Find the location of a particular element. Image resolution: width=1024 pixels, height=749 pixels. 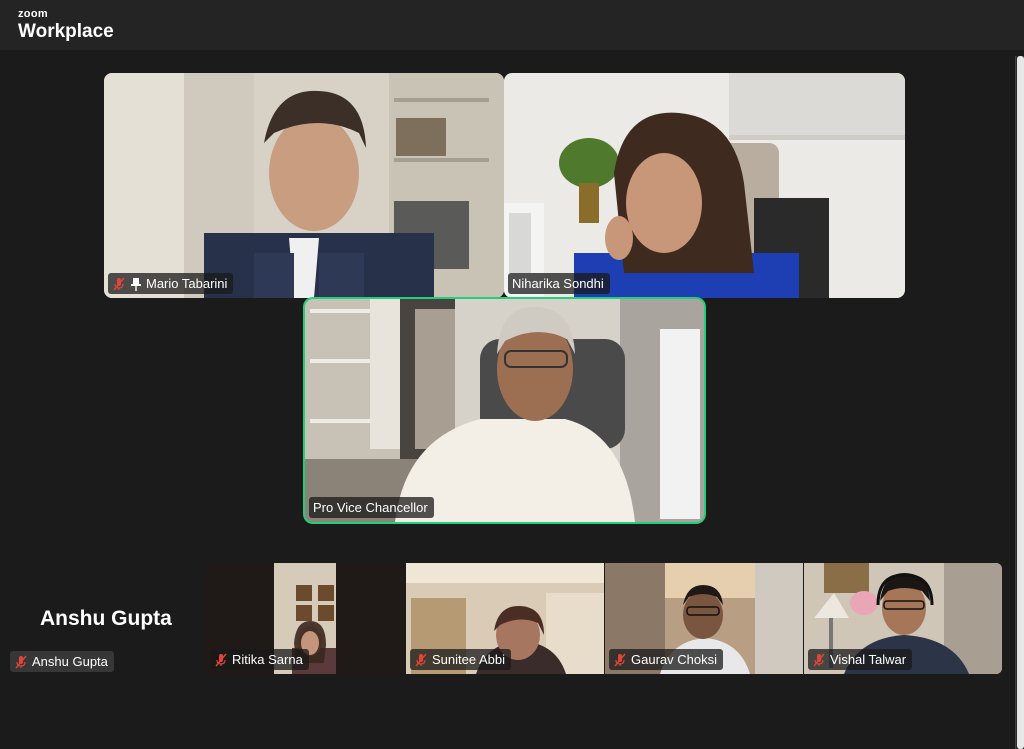

participant-name: Anshu Gupta is located at coordinates (70, 661).